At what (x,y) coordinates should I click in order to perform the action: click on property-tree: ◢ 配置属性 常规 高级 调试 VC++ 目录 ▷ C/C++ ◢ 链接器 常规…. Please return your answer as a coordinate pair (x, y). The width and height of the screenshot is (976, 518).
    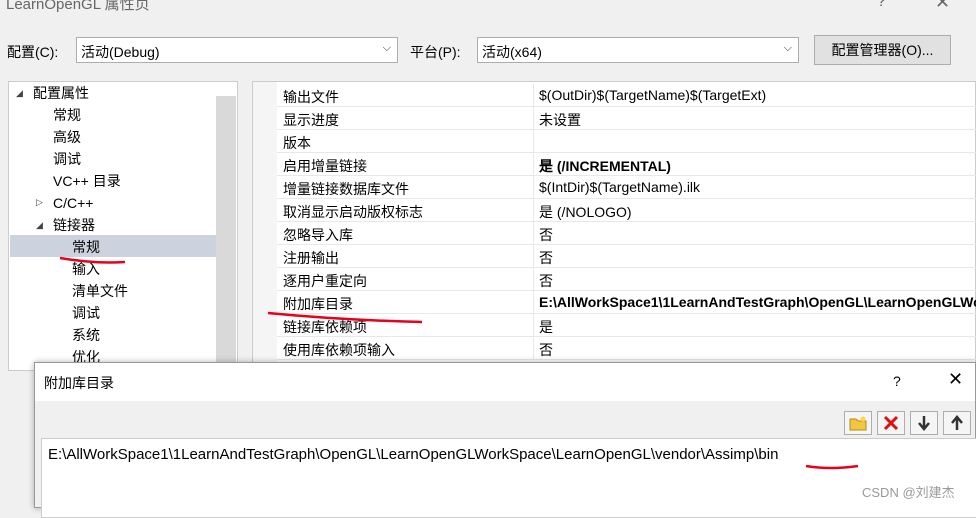
    Looking at the image, I should click on (123, 226).